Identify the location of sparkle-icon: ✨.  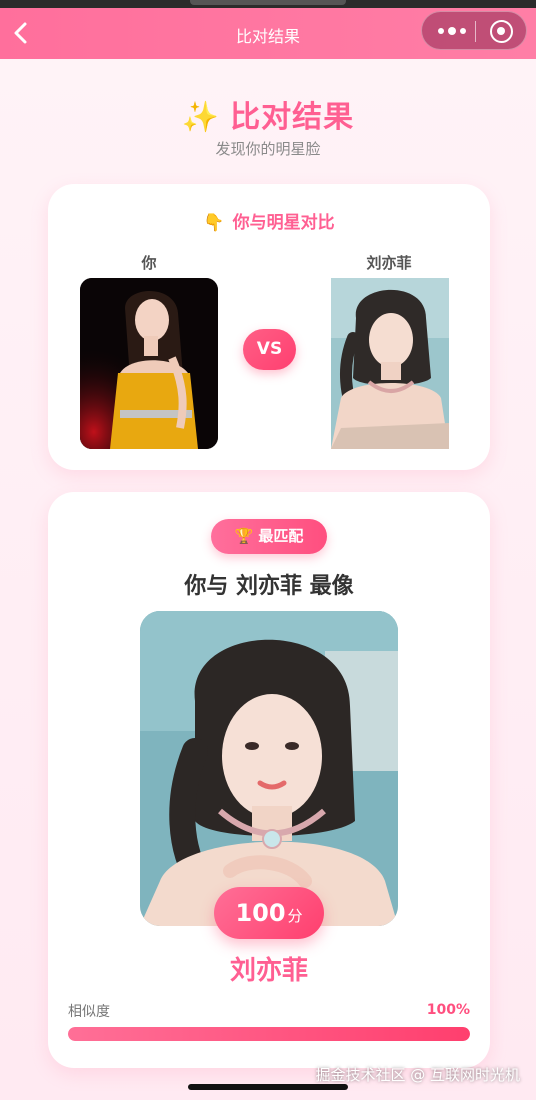
(201, 117).